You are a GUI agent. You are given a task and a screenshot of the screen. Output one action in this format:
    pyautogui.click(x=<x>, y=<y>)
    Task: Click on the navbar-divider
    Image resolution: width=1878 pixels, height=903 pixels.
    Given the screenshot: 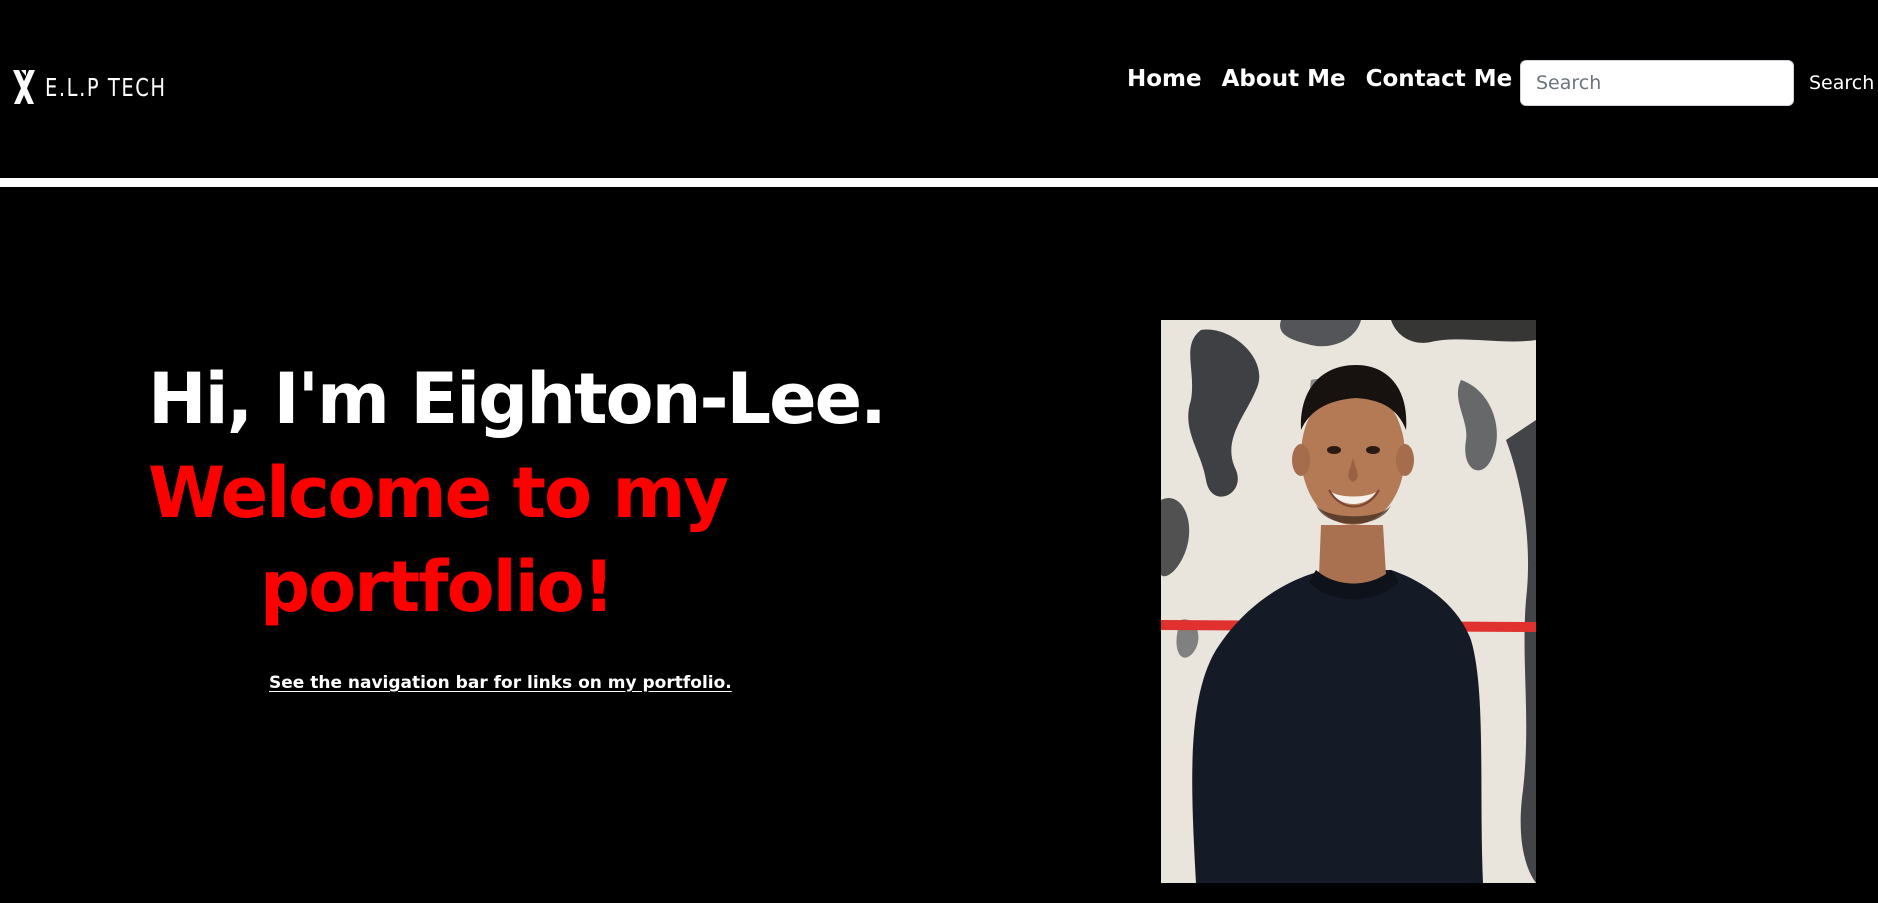 What is the action you would take?
    pyautogui.click(x=939, y=182)
    